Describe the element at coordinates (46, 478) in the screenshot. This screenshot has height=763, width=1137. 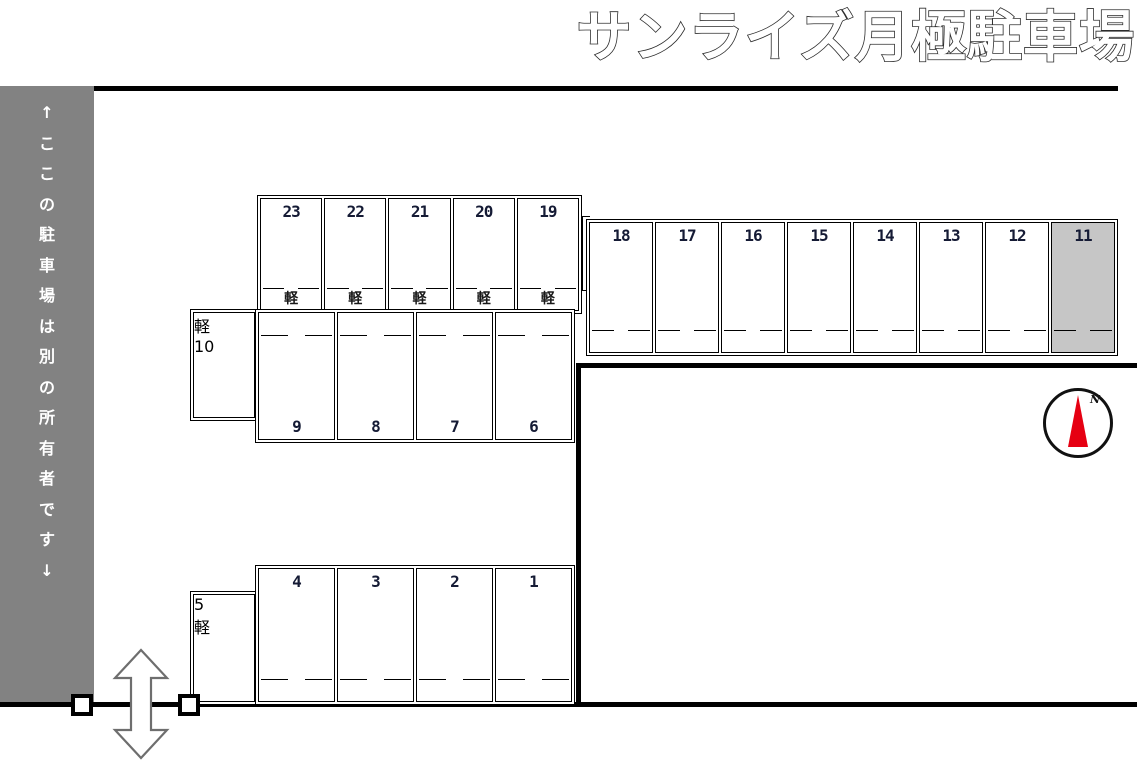
I see `owner-note-char: 者` at that location.